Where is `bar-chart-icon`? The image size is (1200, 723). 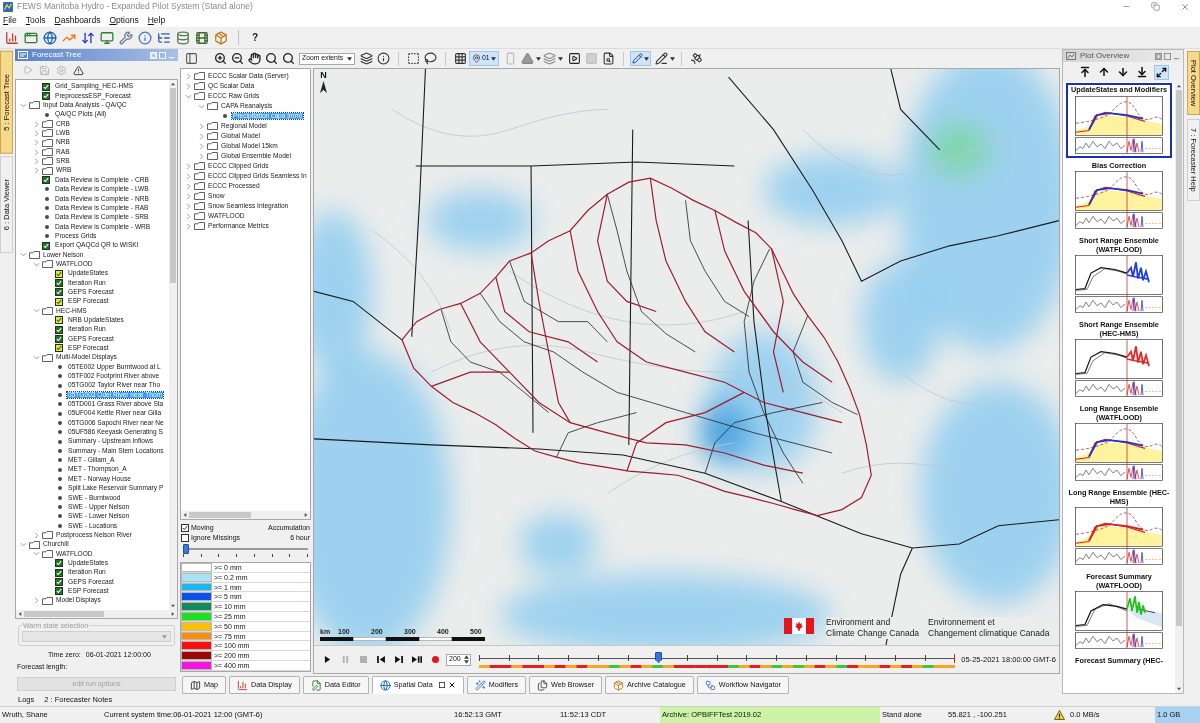 bar-chart-icon is located at coordinates (11, 37).